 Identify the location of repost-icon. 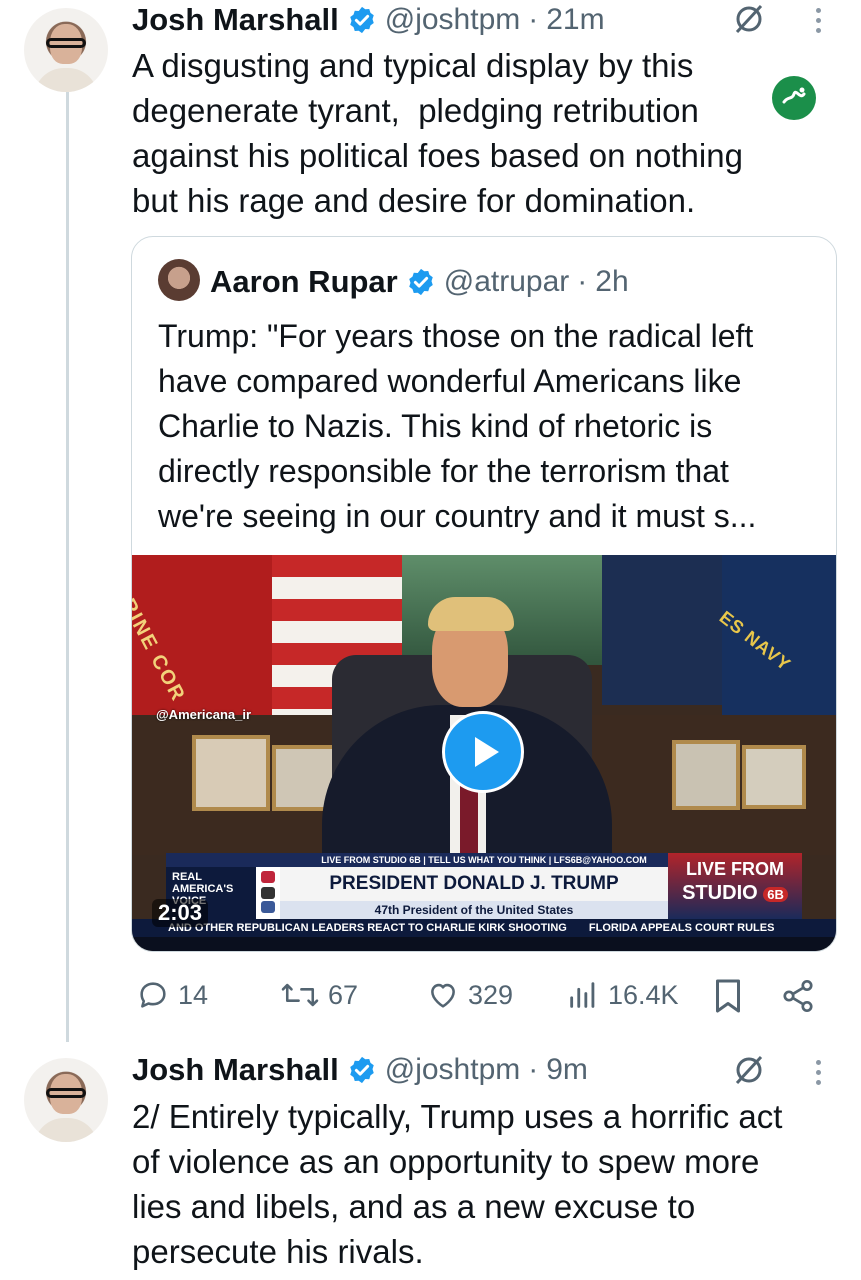
(300, 995).